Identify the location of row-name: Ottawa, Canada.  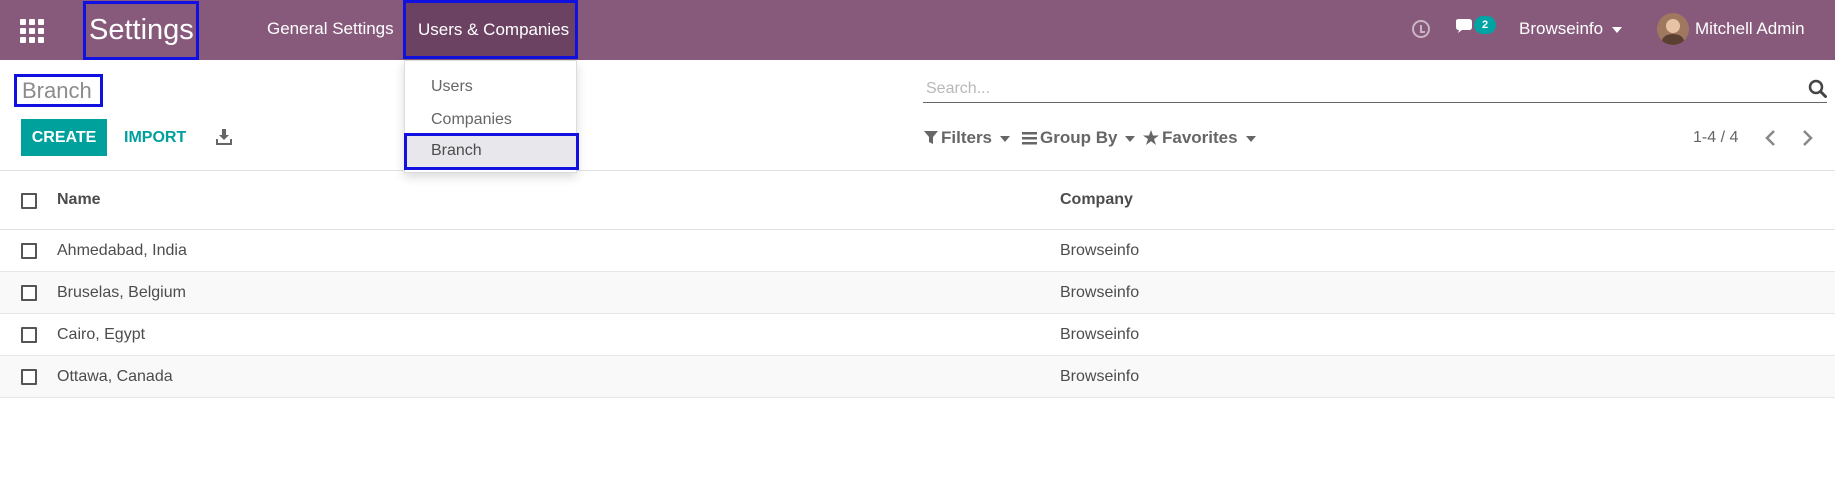
(115, 376).